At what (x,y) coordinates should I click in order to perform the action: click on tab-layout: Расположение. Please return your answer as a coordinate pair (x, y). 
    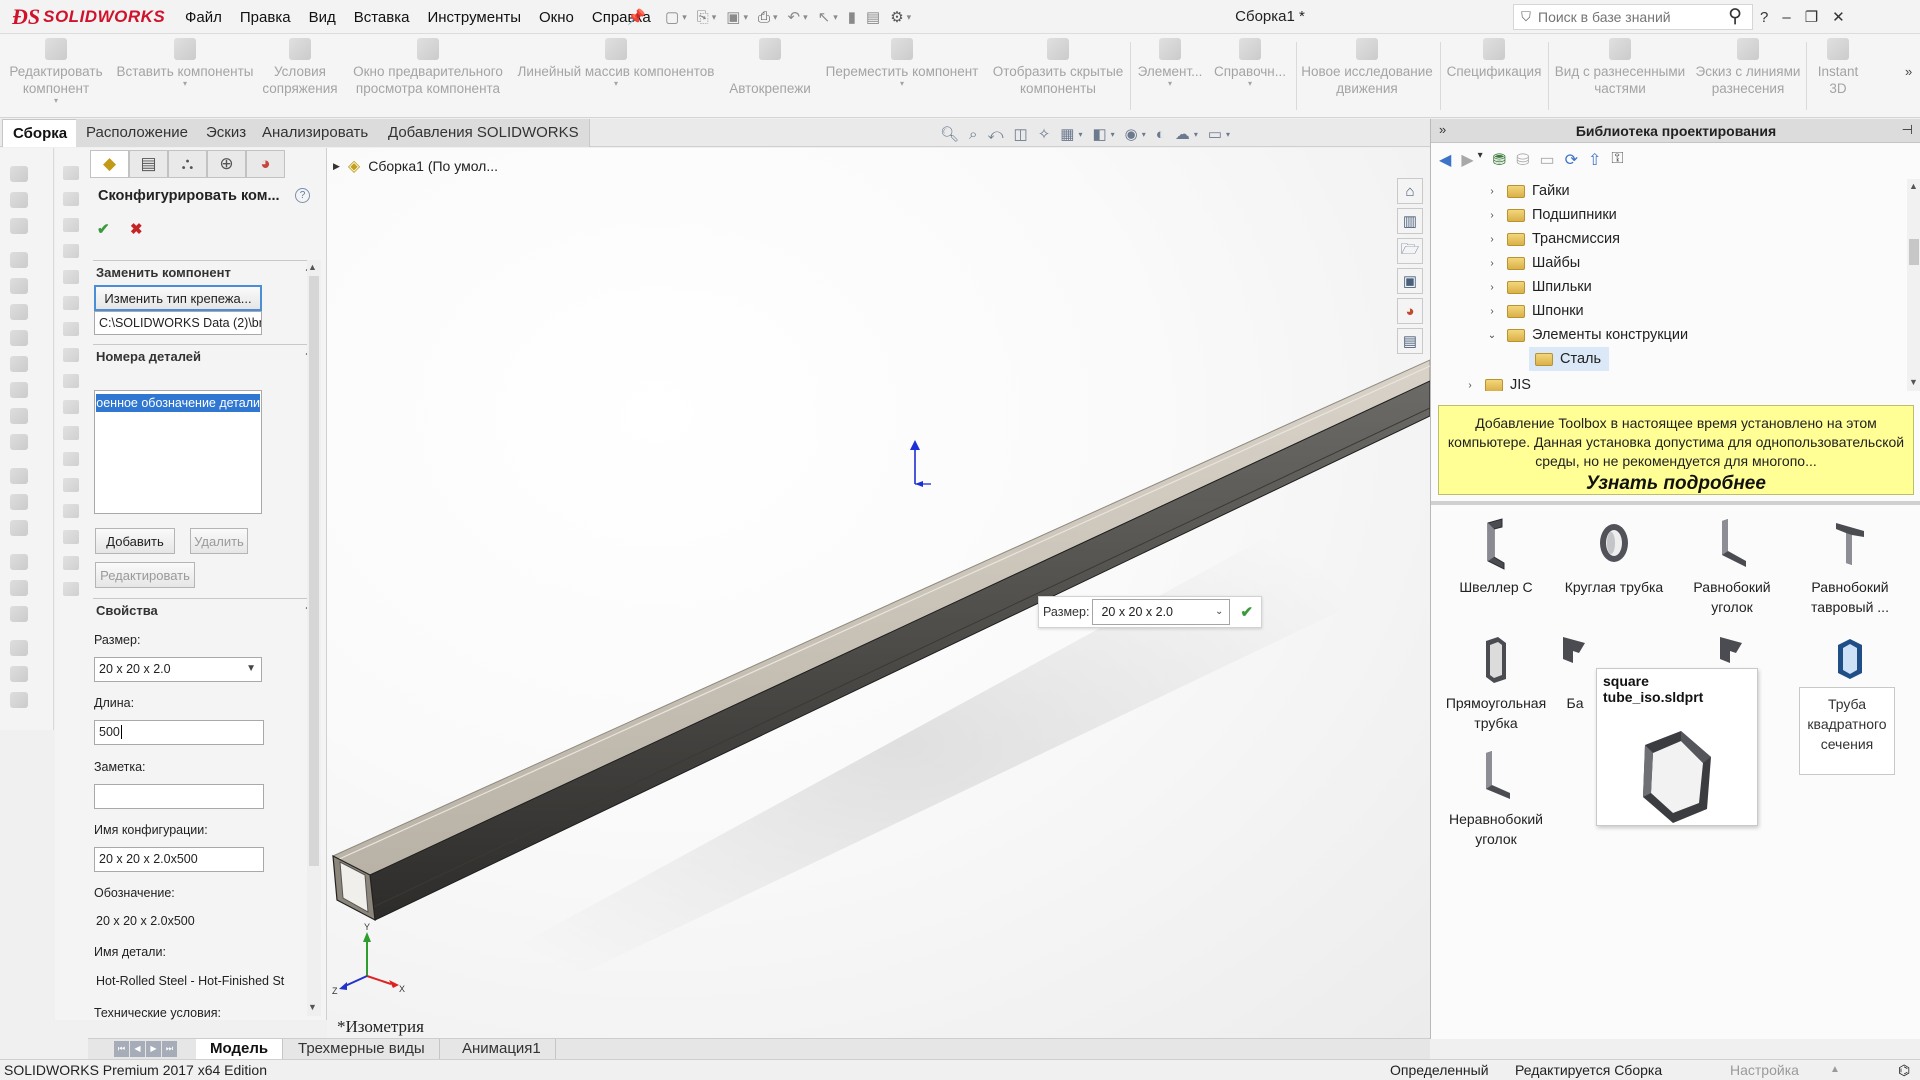
    Looking at the image, I should click on (137, 133).